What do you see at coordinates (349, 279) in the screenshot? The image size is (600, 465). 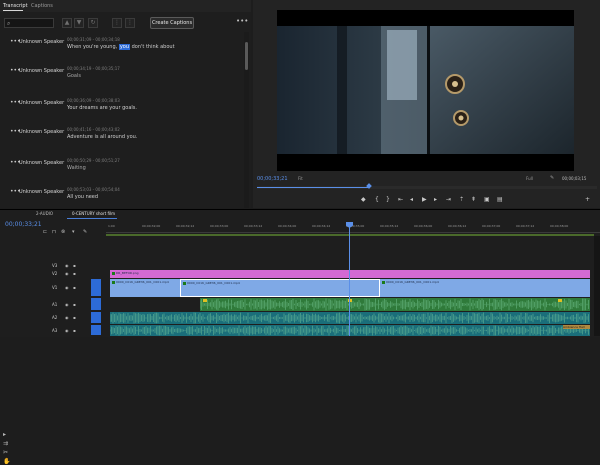 I see `timeline-playhead` at bounding box center [349, 279].